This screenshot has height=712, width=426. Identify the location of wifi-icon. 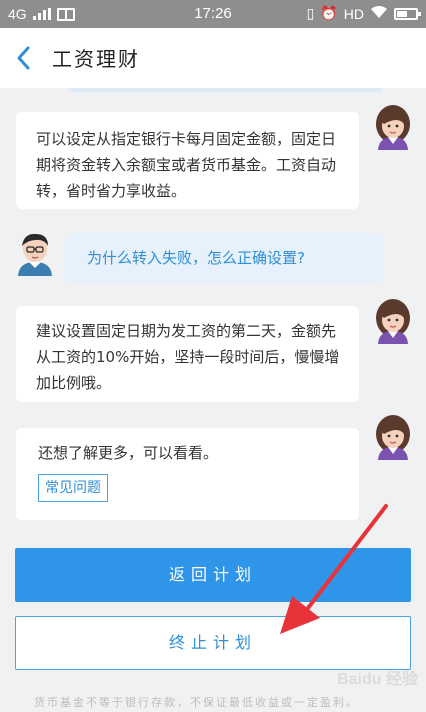
(379, 13).